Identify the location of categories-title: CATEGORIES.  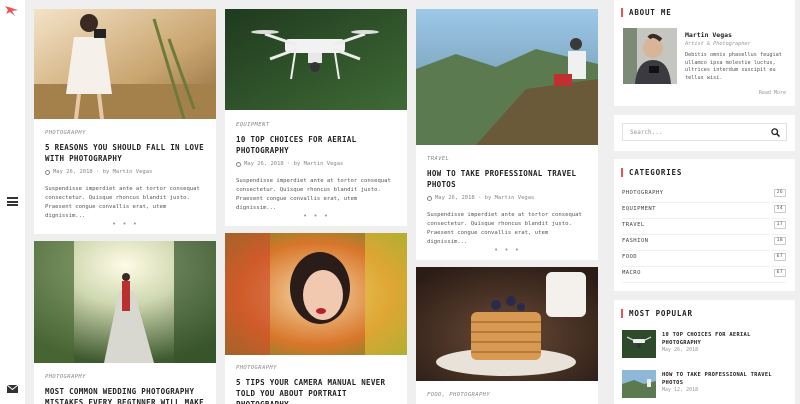
(651, 172).